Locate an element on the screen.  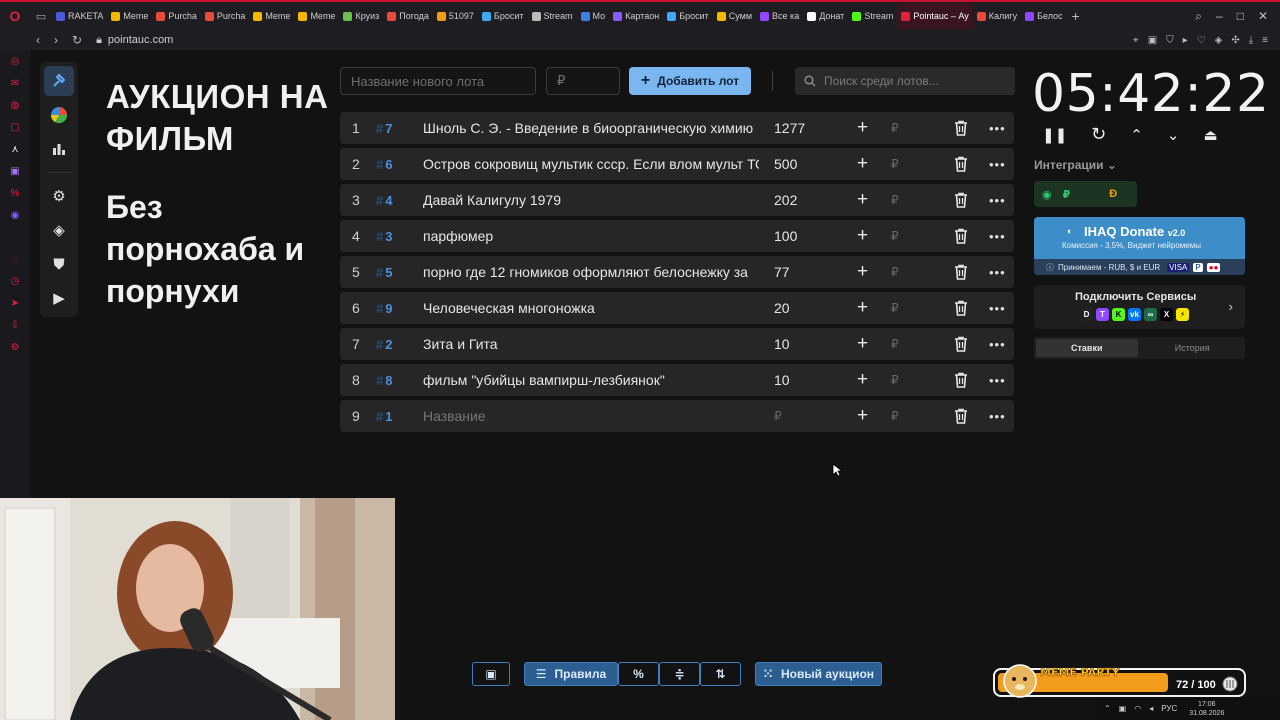
lot-name: Человеческая многоножка is located at coordinates (591, 308).